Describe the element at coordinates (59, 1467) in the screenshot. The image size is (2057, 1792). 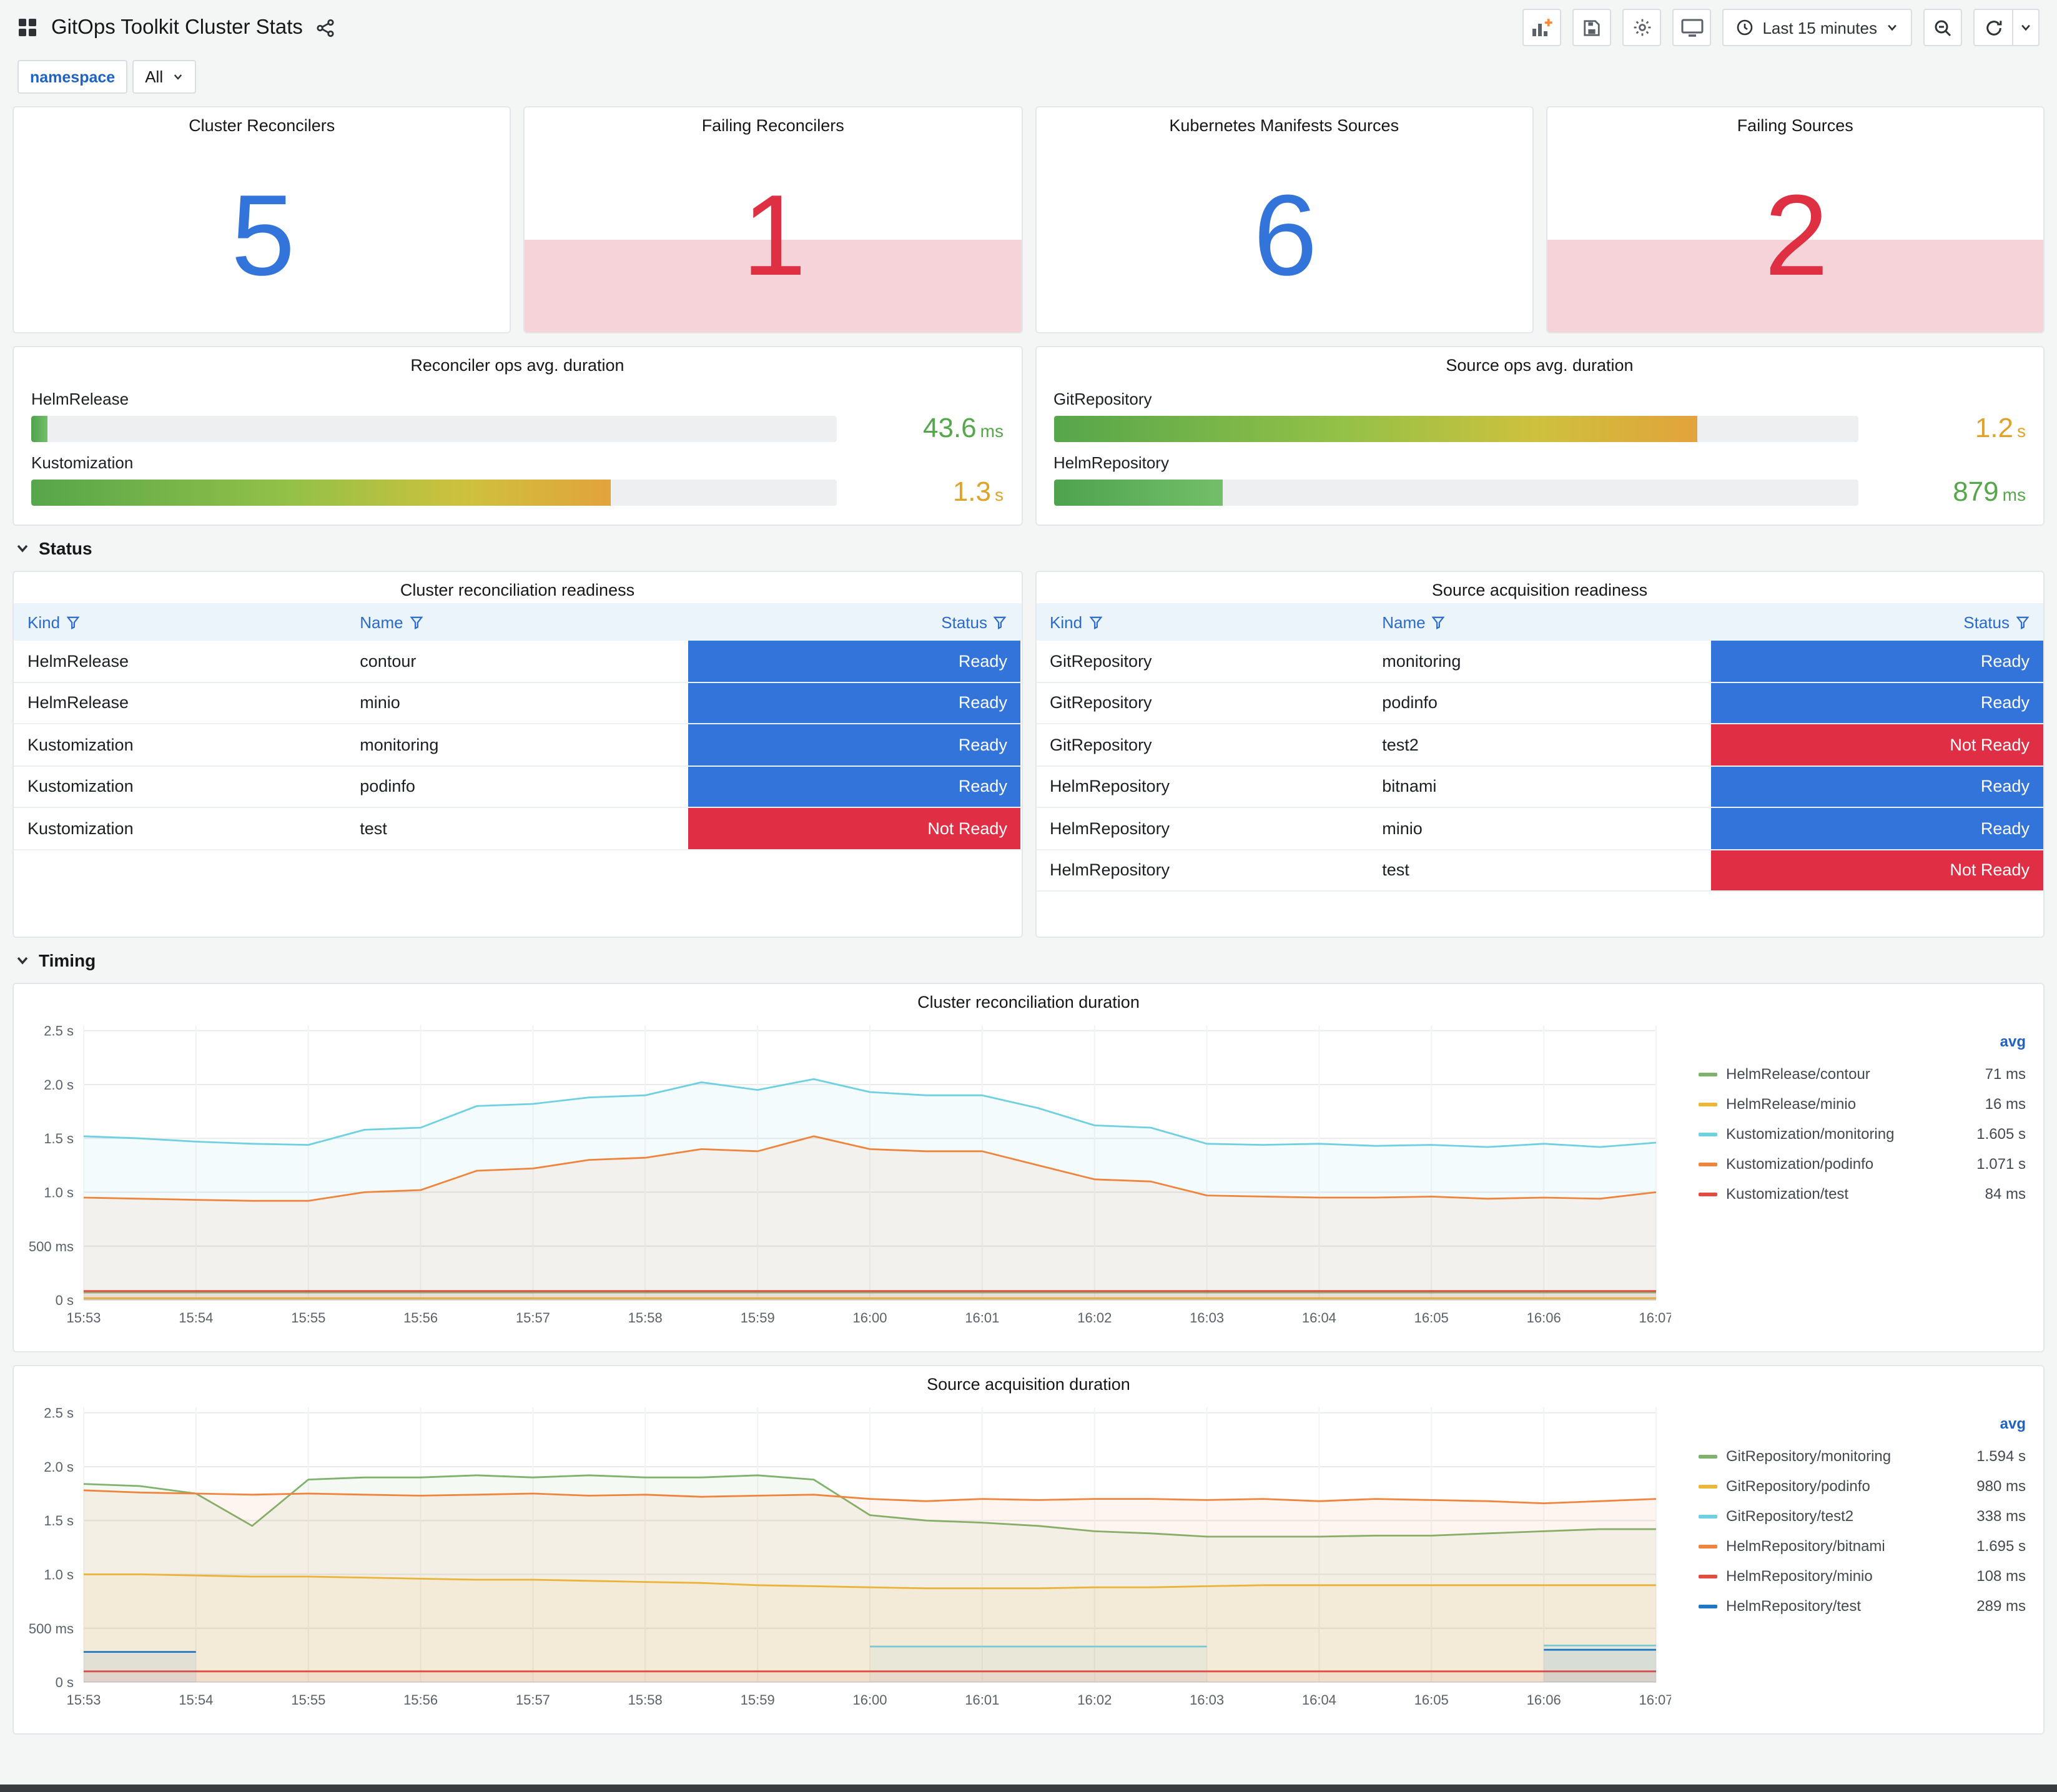
I see `svg-text: 2.0 s` at that location.